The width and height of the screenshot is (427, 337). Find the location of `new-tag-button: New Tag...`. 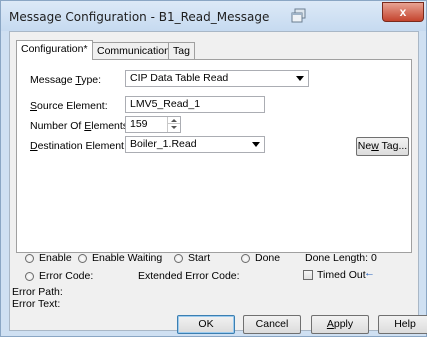

new-tag-button: New Tag... is located at coordinates (382, 146).